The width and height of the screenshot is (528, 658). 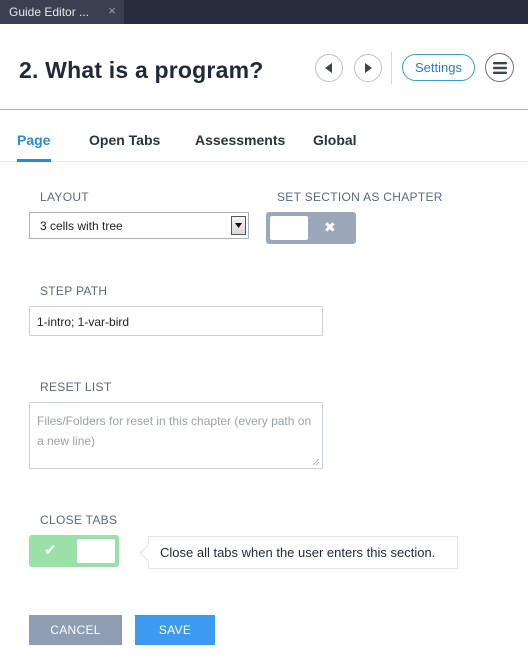 What do you see at coordinates (176, 321) in the screenshot?
I see `step-path-input: 1-intro; 1-var-bird` at bounding box center [176, 321].